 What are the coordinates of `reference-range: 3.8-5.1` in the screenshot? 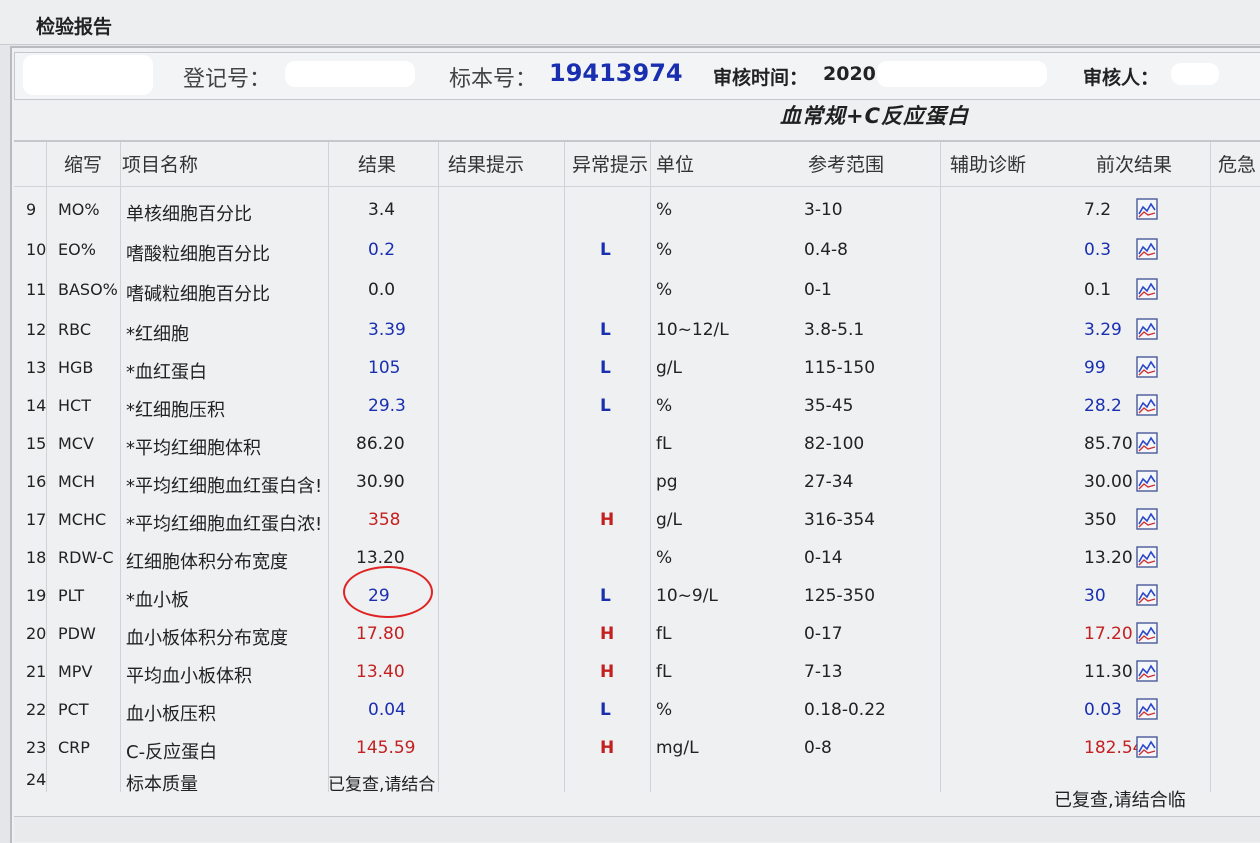 It's located at (834, 330).